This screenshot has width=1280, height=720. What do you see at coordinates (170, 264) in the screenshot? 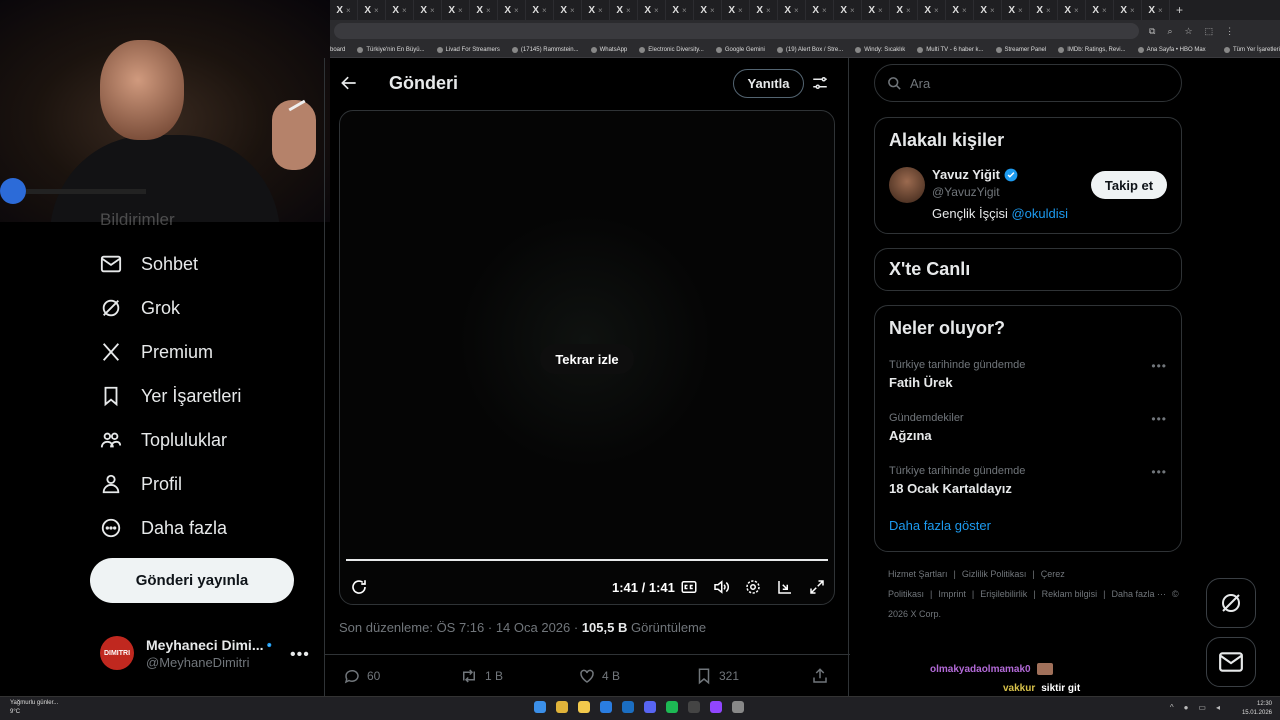
I see `nav-item-chat: Sohbet` at bounding box center [170, 264].